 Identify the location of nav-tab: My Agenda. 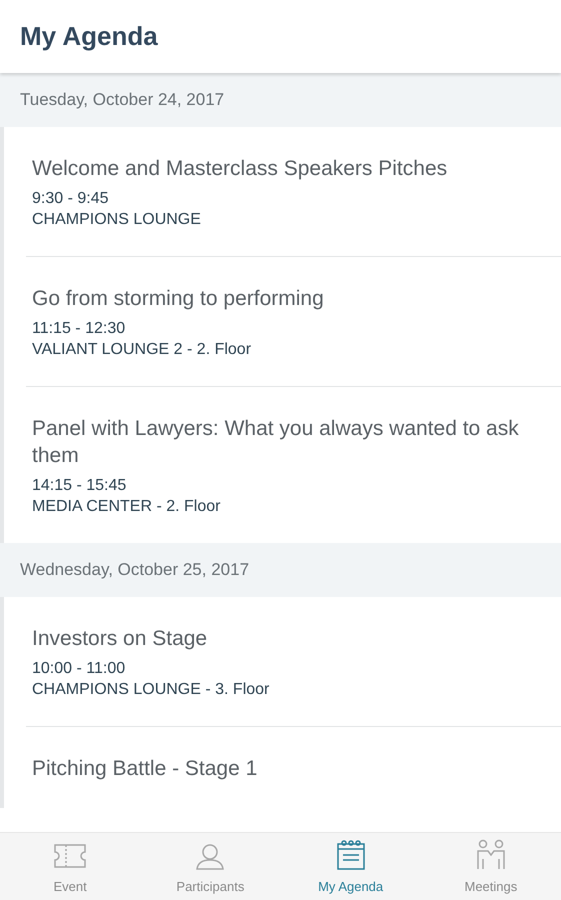
(350, 866).